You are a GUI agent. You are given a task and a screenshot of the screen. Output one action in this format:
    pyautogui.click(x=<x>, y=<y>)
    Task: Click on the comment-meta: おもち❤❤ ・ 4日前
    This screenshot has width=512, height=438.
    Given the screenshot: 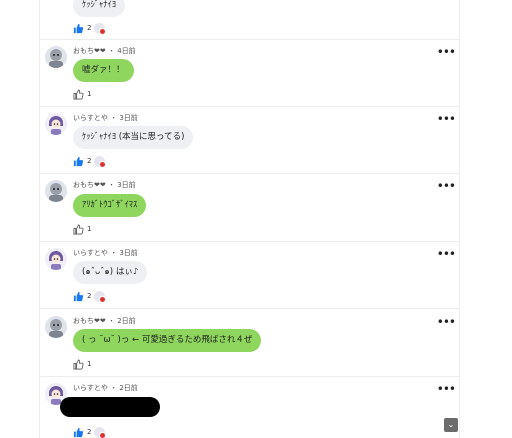 What is the action you would take?
    pyautogui.click(x=104, y=51)
    